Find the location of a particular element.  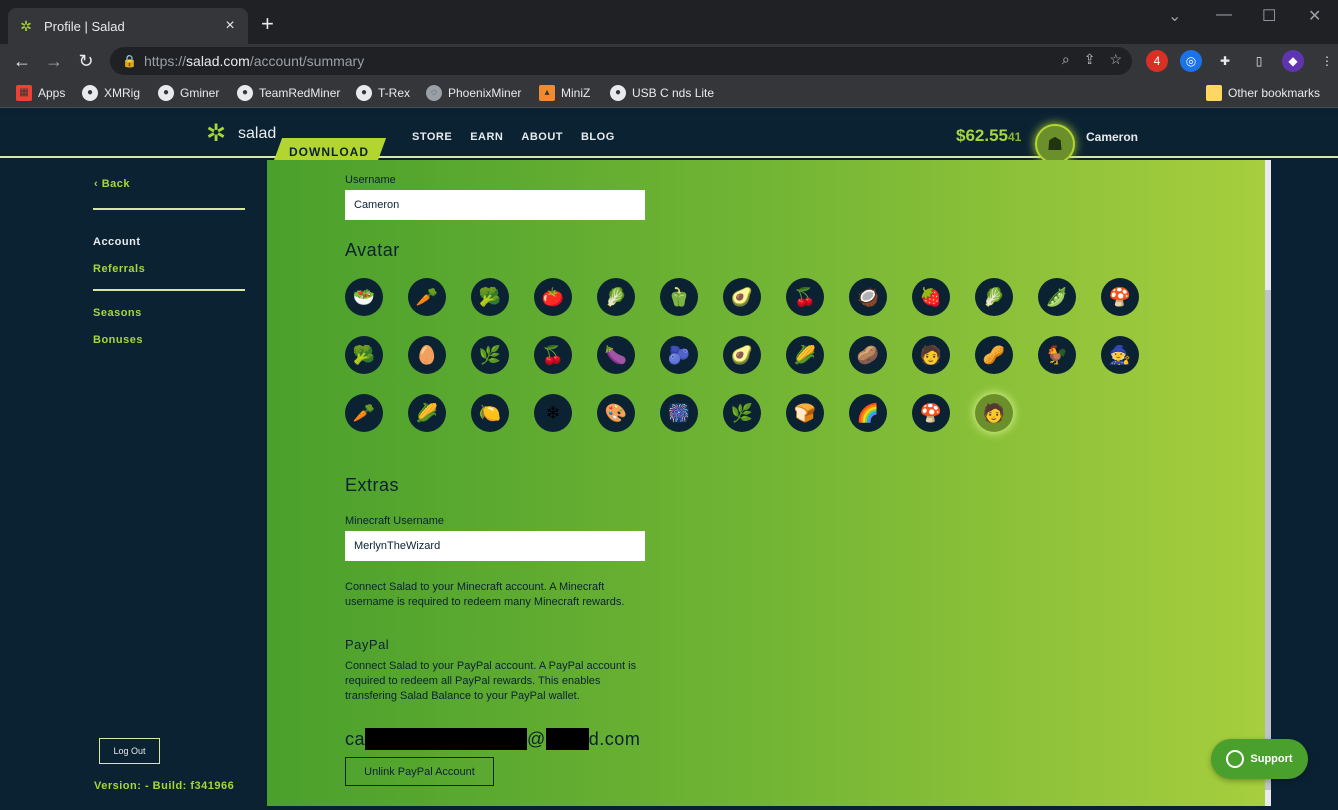

user-avatar: ☗ is located at coordinates (1055, 144).